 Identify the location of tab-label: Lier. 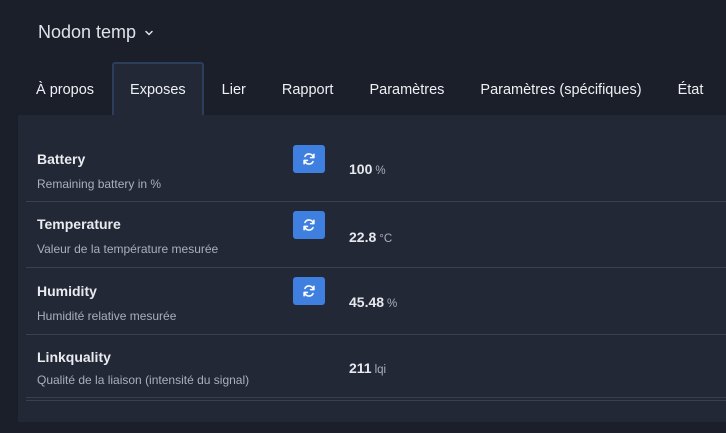
(233, 90).